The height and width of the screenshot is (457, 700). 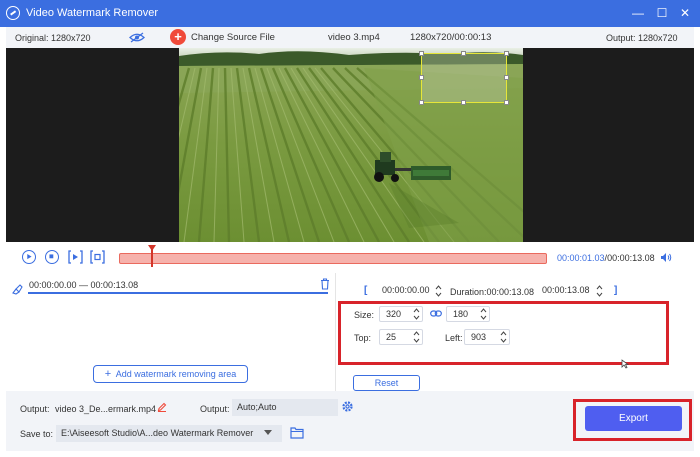 What do you see at coordinates (615, 290) in the screenshot?
I see `end-bracket-icon: ]` at bounding box center [615, 290].